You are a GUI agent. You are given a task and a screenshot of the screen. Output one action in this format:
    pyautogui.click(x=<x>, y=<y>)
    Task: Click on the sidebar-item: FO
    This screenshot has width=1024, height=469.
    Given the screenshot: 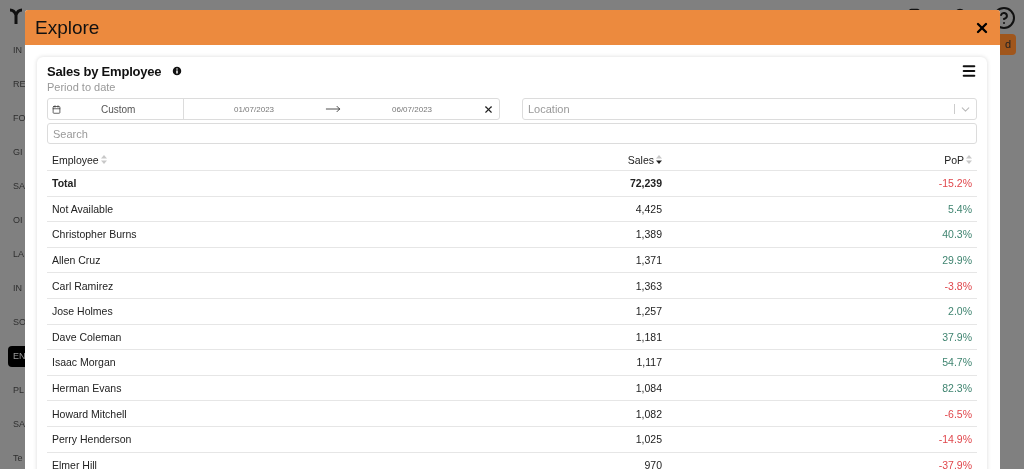 What is the action you would take?
    pyautogui.click(x=16, y=118)
    